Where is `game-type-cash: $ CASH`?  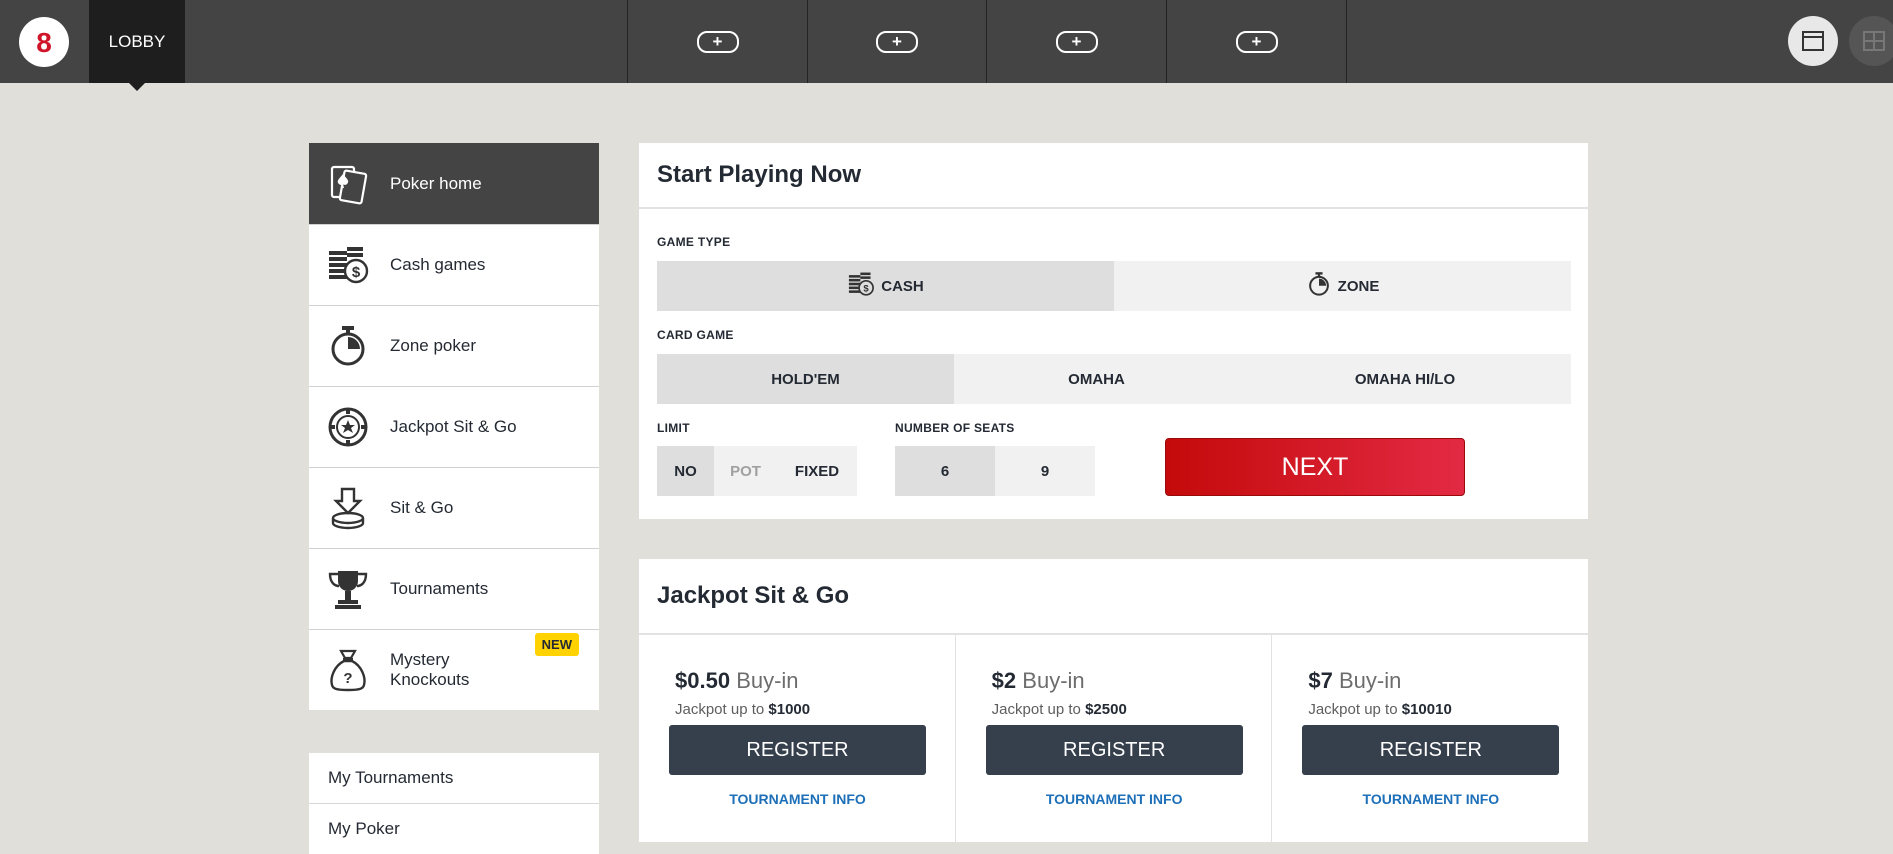 game-type-cash: $ CASH is located at coordinates (885, 286).